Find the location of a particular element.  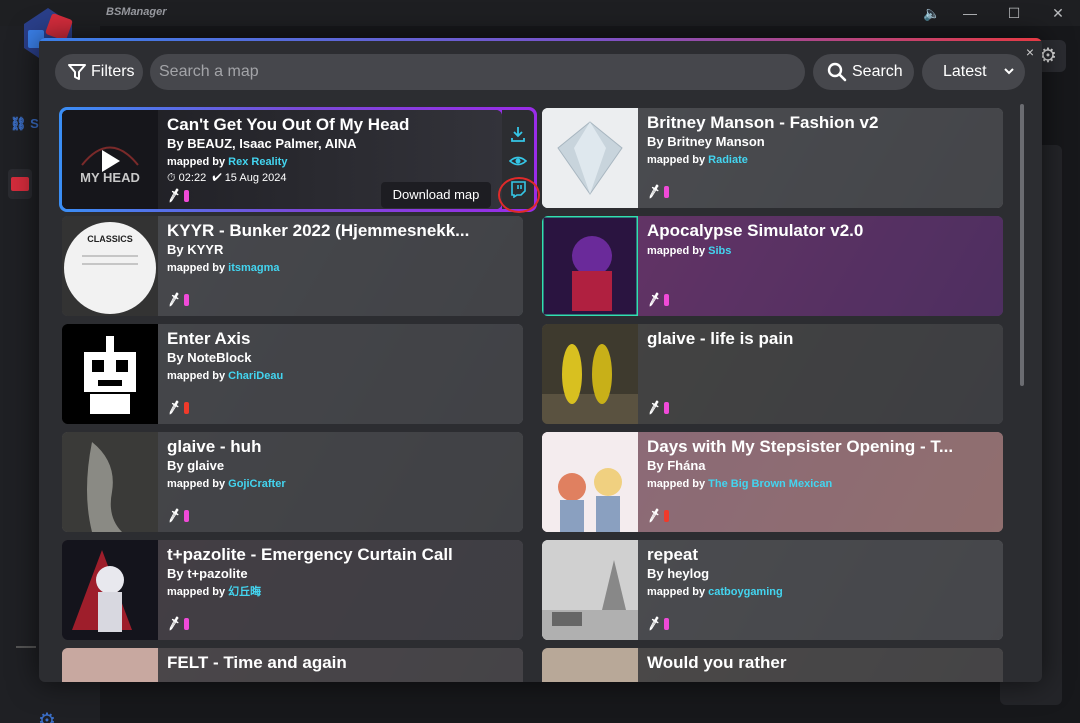

map-mapper: mapped by 幻丘晦 is located at coordinates (338, 592).